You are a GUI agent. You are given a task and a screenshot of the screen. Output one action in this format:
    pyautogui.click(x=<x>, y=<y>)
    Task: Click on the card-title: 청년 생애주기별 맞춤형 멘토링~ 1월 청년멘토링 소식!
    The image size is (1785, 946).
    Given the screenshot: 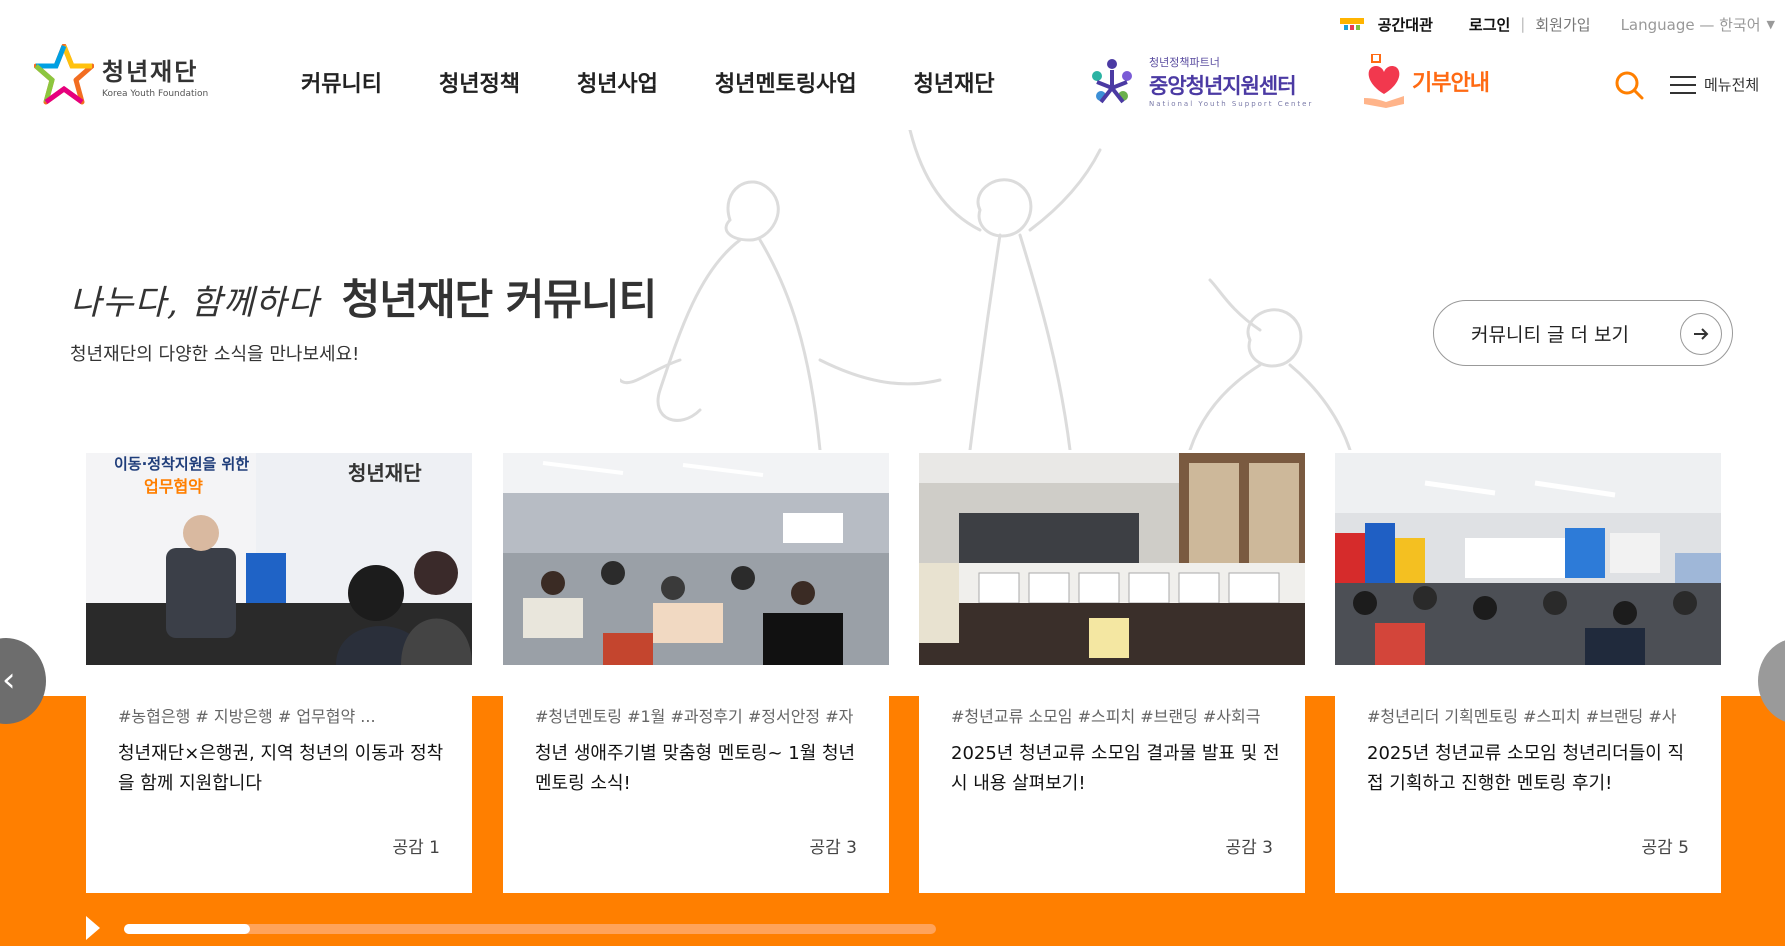 What is the action you would take?
    pyautogui.click(x=695, y=768)
    